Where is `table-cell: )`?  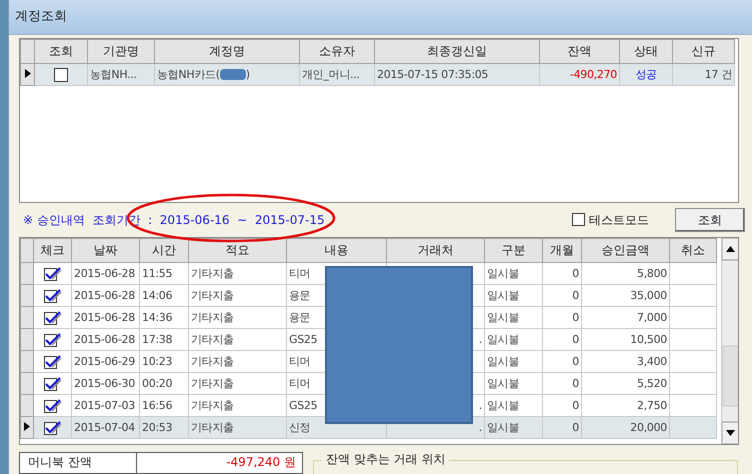
table-cell: ) is located at coordinates (248, 74).